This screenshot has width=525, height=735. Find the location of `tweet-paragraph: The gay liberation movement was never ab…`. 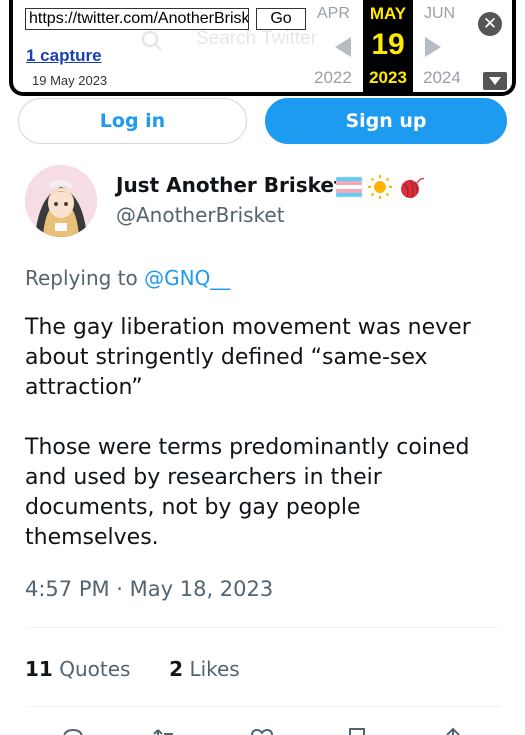

tweet-paragraph: The gay liberation movement was never ab… is located at coordinates (248, 357).